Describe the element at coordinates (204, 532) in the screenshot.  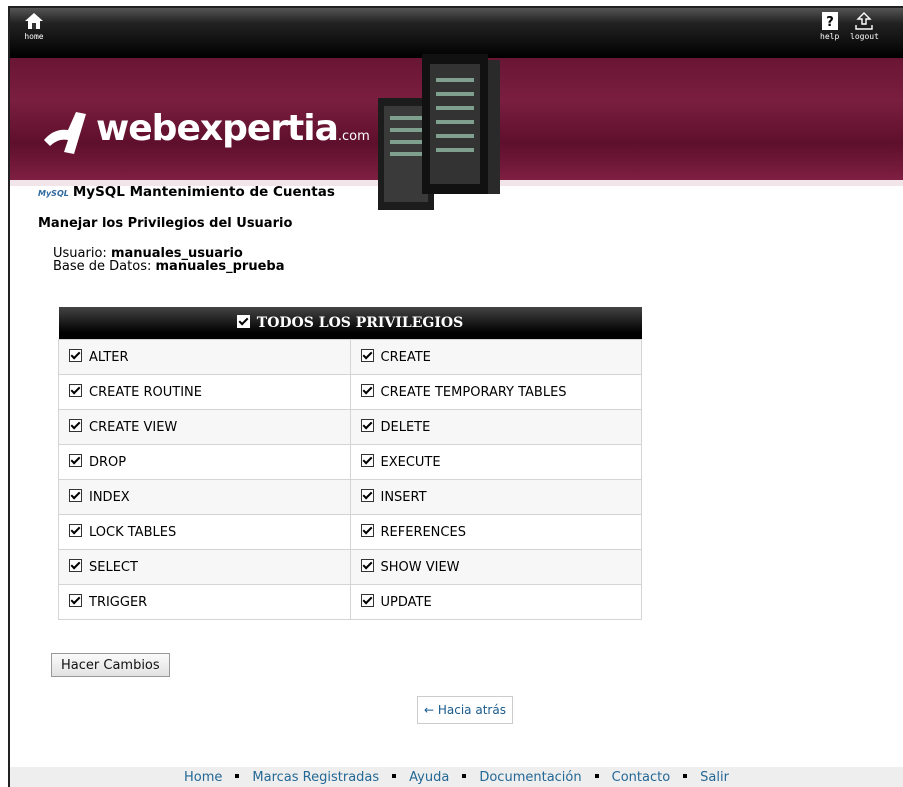
I see `privilege-cell: LOCK TABLES` at that location.